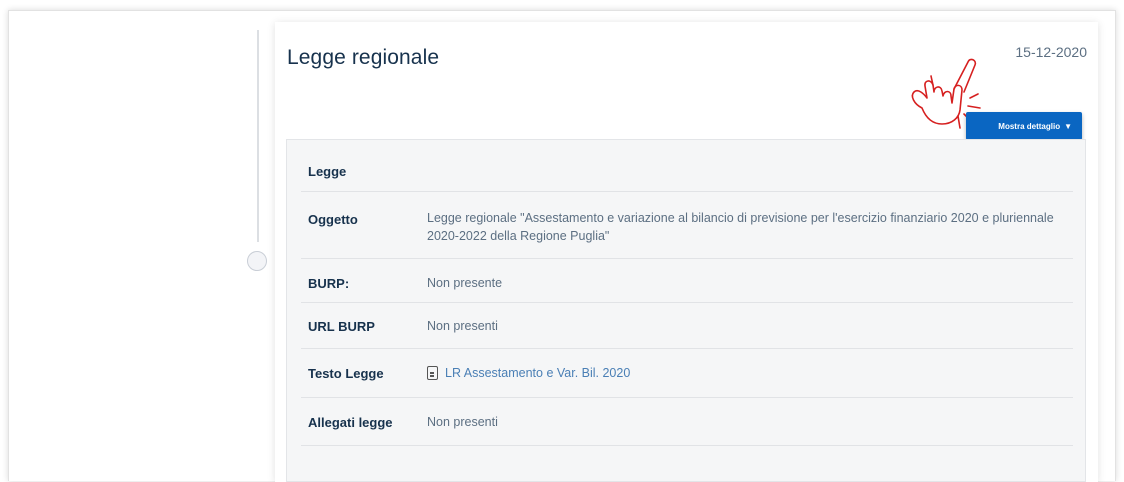  Describe the element at coordinates (537, 373) in the screenshot. I see `law-text-link: LR Assestamento e Var. Bil. 2020` at that location.